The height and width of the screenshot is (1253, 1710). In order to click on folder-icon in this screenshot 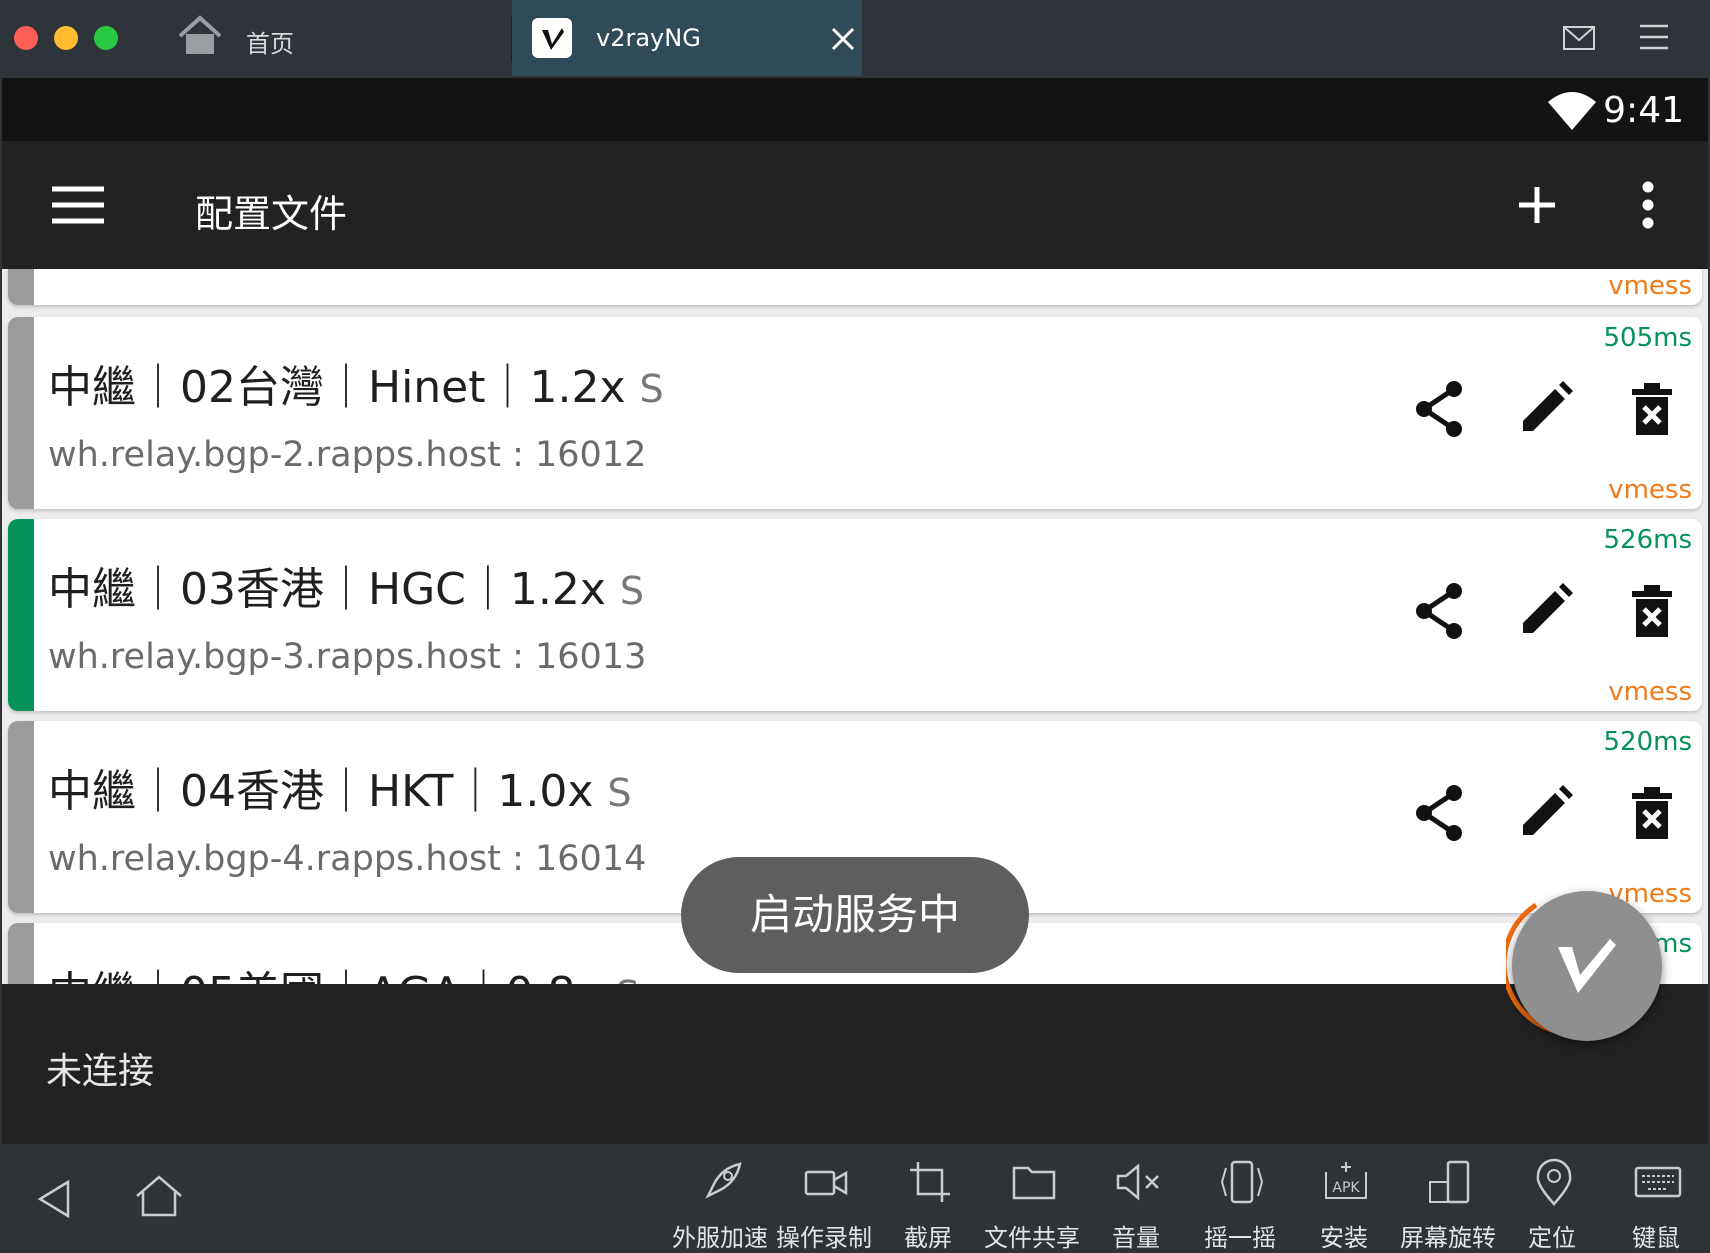, I will do `click(1034, 1183)`.